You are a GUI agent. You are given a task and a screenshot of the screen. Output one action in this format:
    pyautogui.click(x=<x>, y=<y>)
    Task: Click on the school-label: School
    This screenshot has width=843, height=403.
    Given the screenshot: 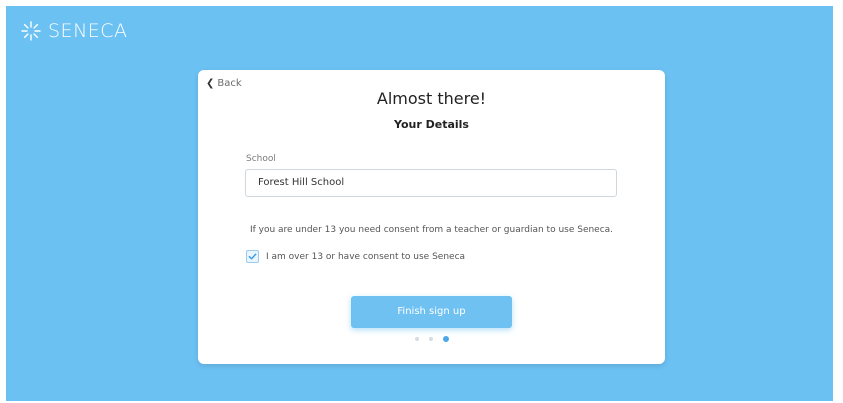 What is the action you would take?
    pyautogui.click(x=261, y=159)
    